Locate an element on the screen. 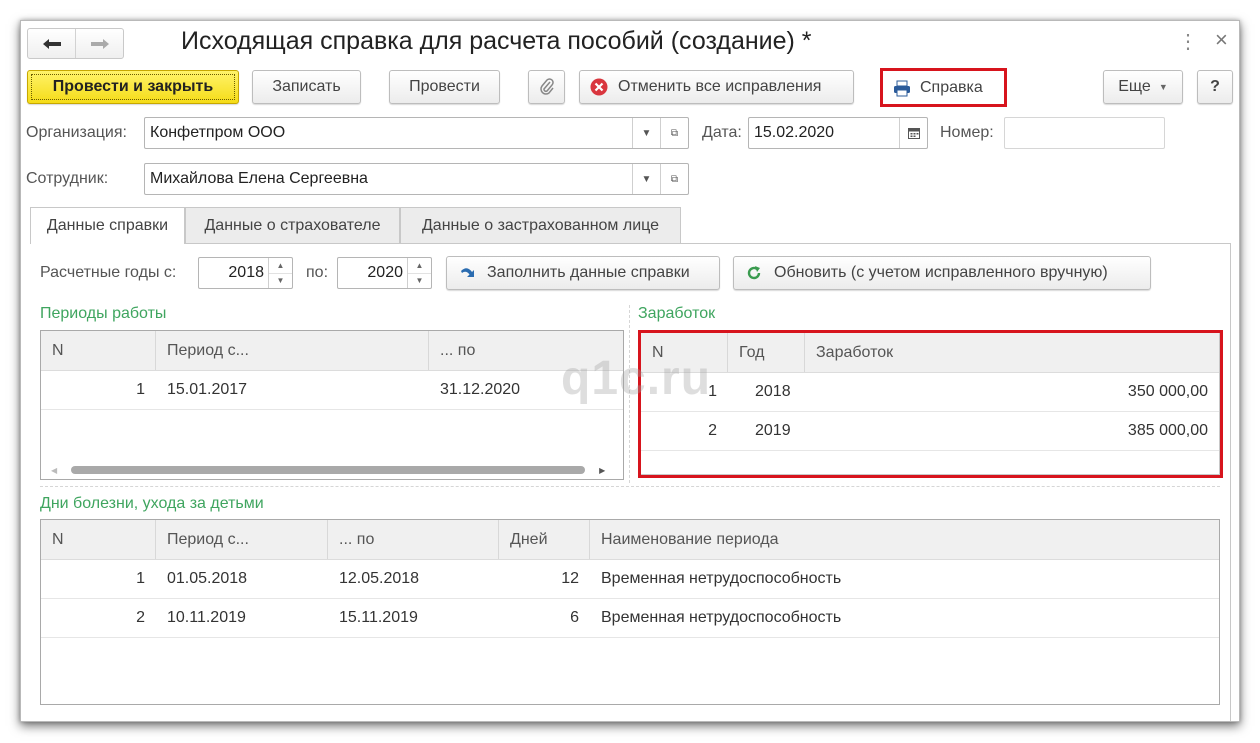 The width and height of the screenshot is (1260, 743). column-header: Наименование периода is located at coordinates (904, 539).